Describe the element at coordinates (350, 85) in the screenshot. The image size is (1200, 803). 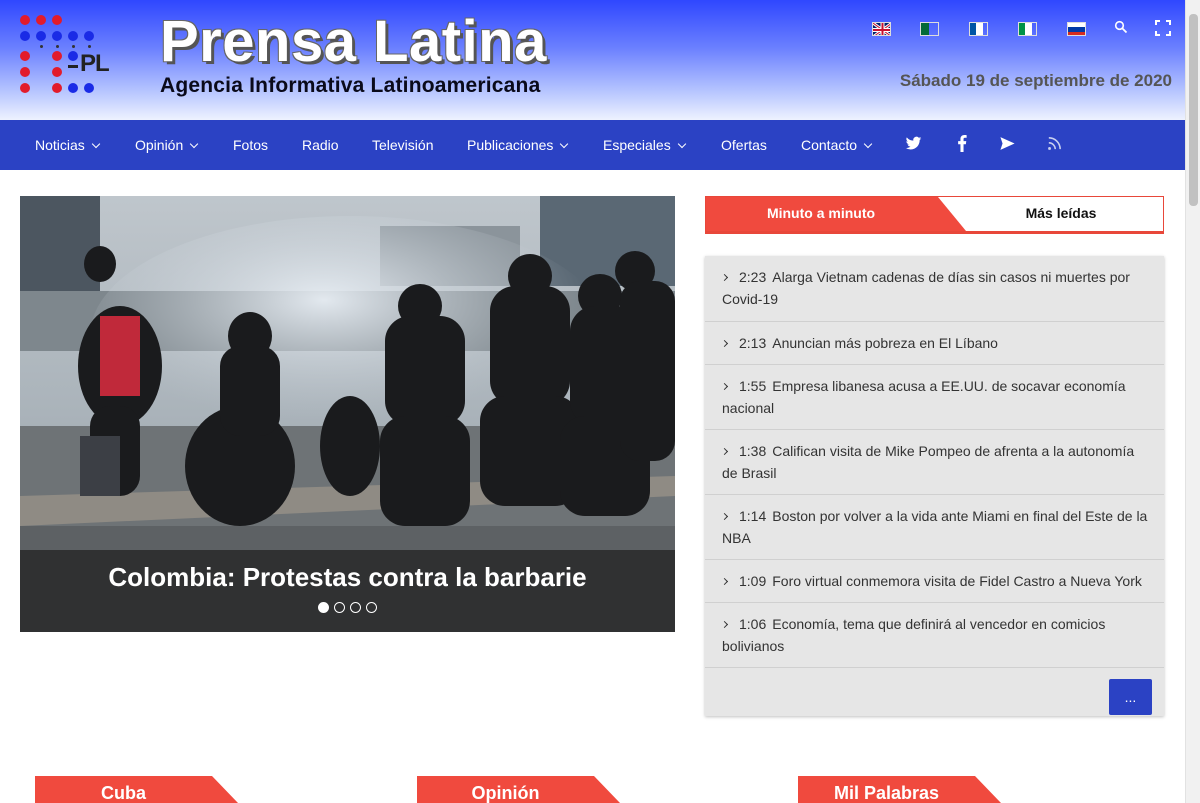
I see `site-tagline: Agencia Informativa Latinoamericana` at that location.